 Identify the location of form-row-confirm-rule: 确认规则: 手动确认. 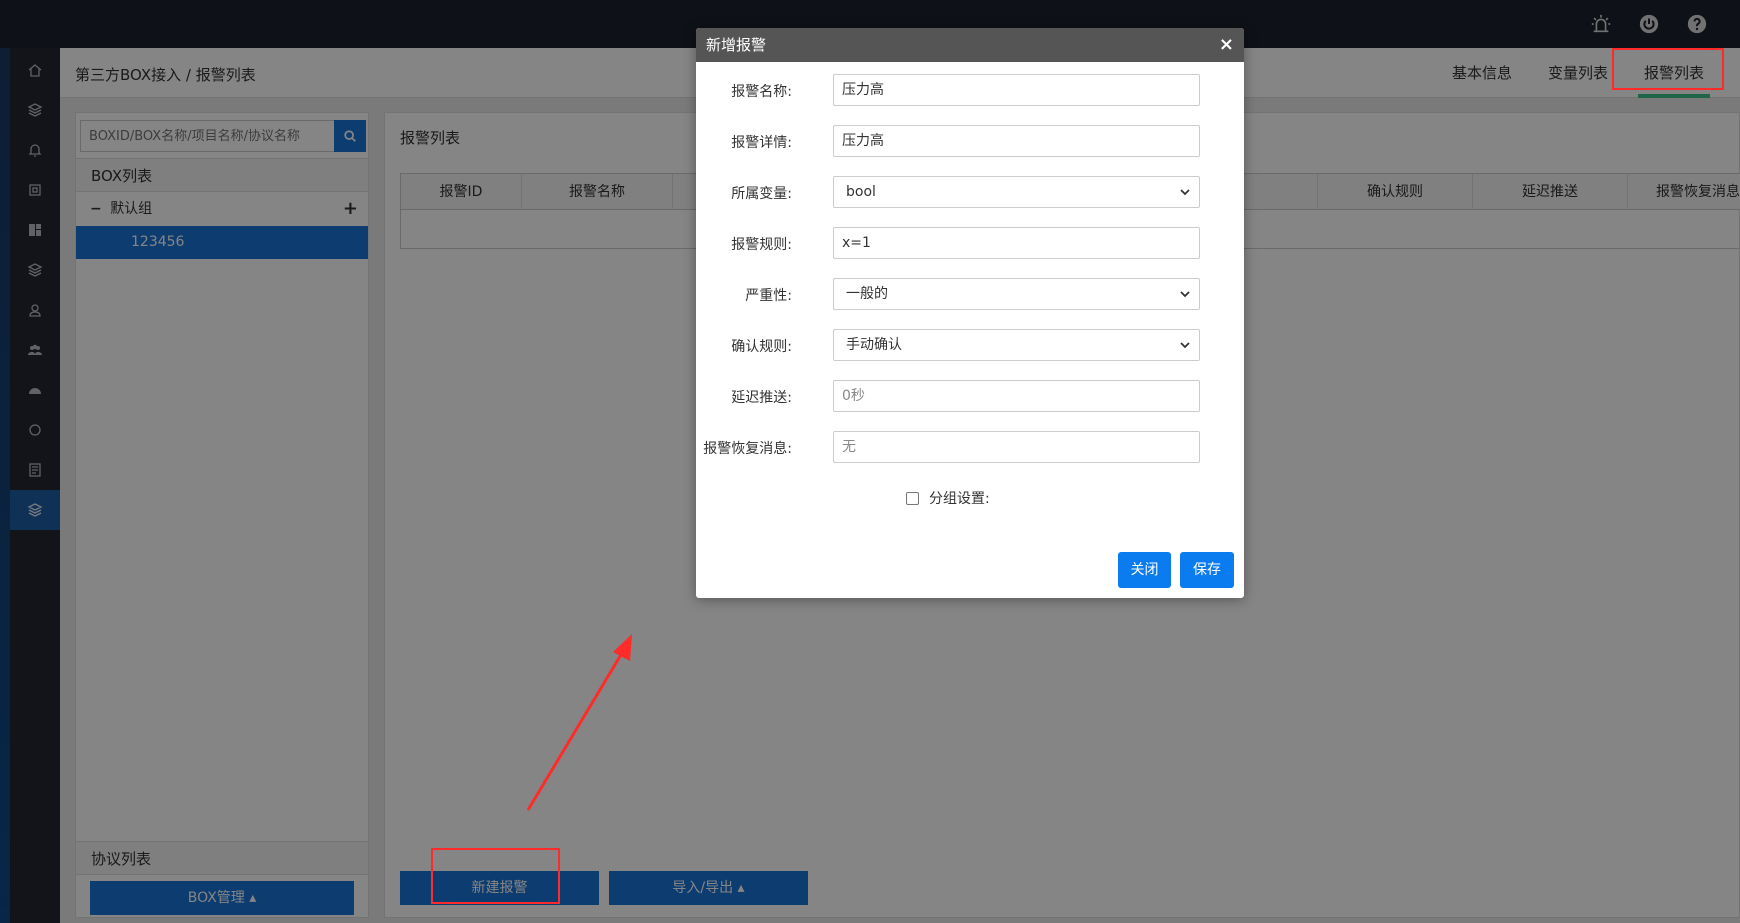
(970, 345).